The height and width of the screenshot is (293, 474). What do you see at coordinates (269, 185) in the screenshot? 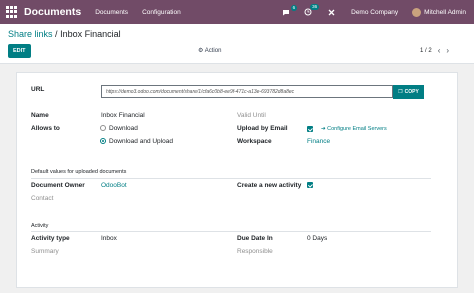
I see `create-activity-label: Create a new activity` at bounding box center [269, 185].